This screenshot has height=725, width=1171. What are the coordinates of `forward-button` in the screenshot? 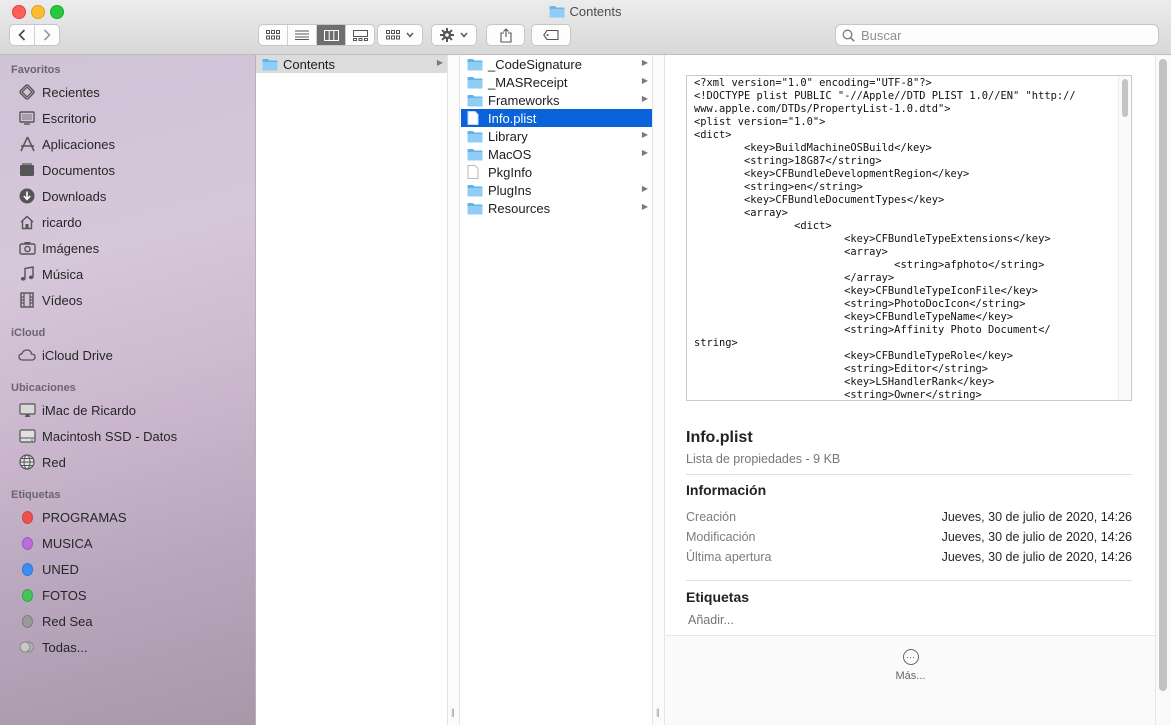 It's located at (47, 35).